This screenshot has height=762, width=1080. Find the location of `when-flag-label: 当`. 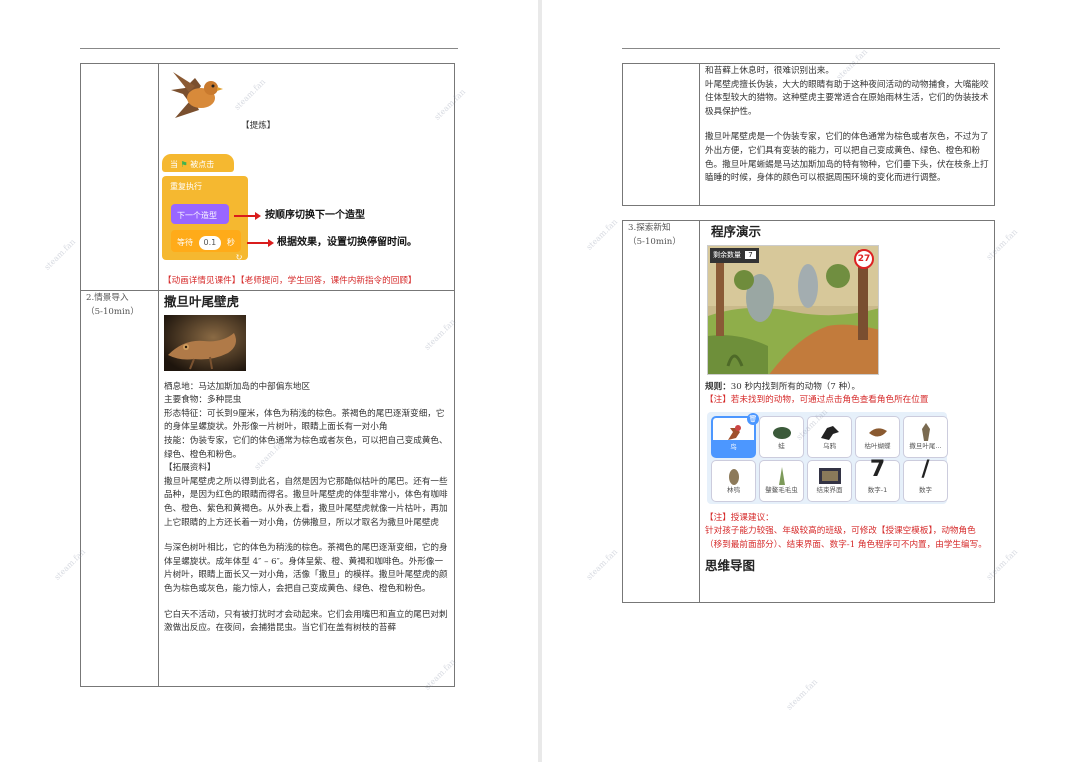

when-flag-label: 当 is located at coordinates (174, 164).